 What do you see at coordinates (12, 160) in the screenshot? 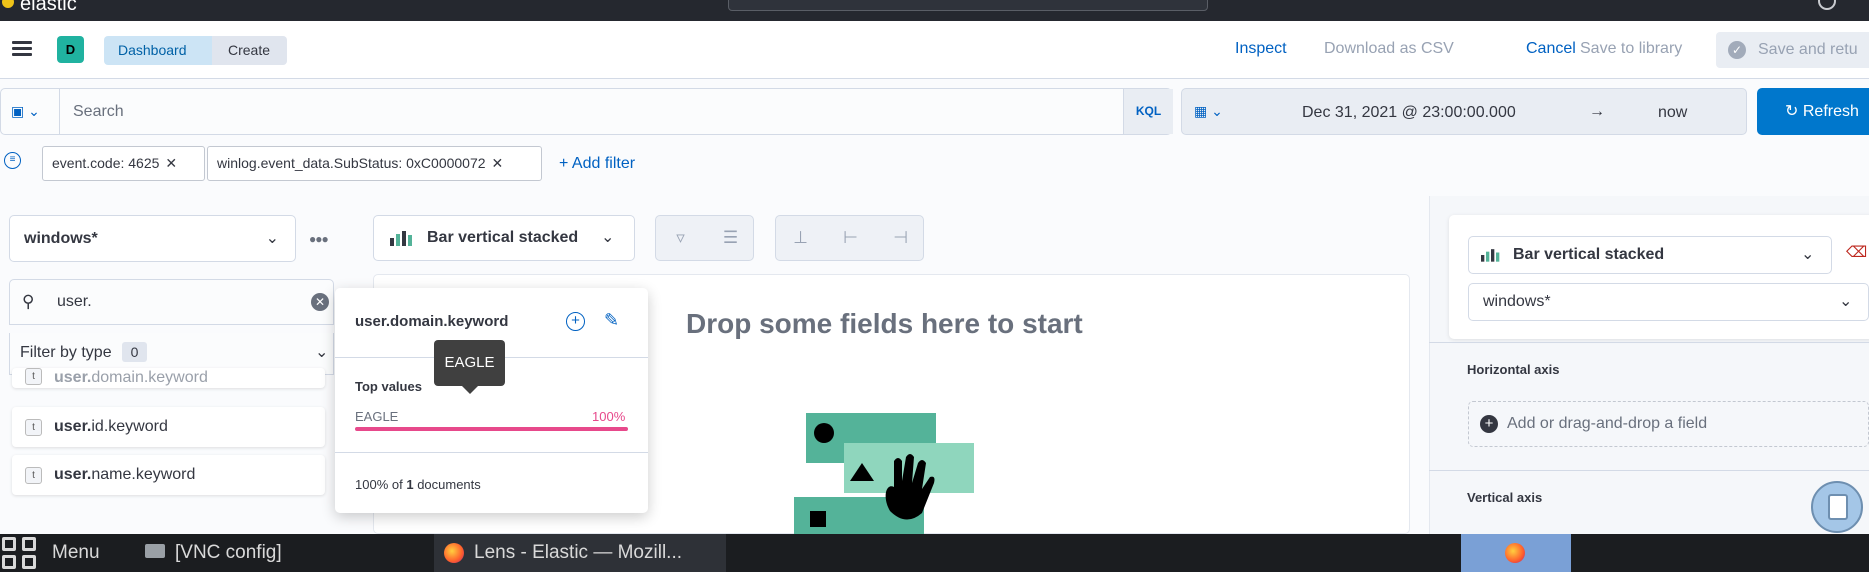
I see `filter-menu-icon: ≡` at bounding box center [12, 160].